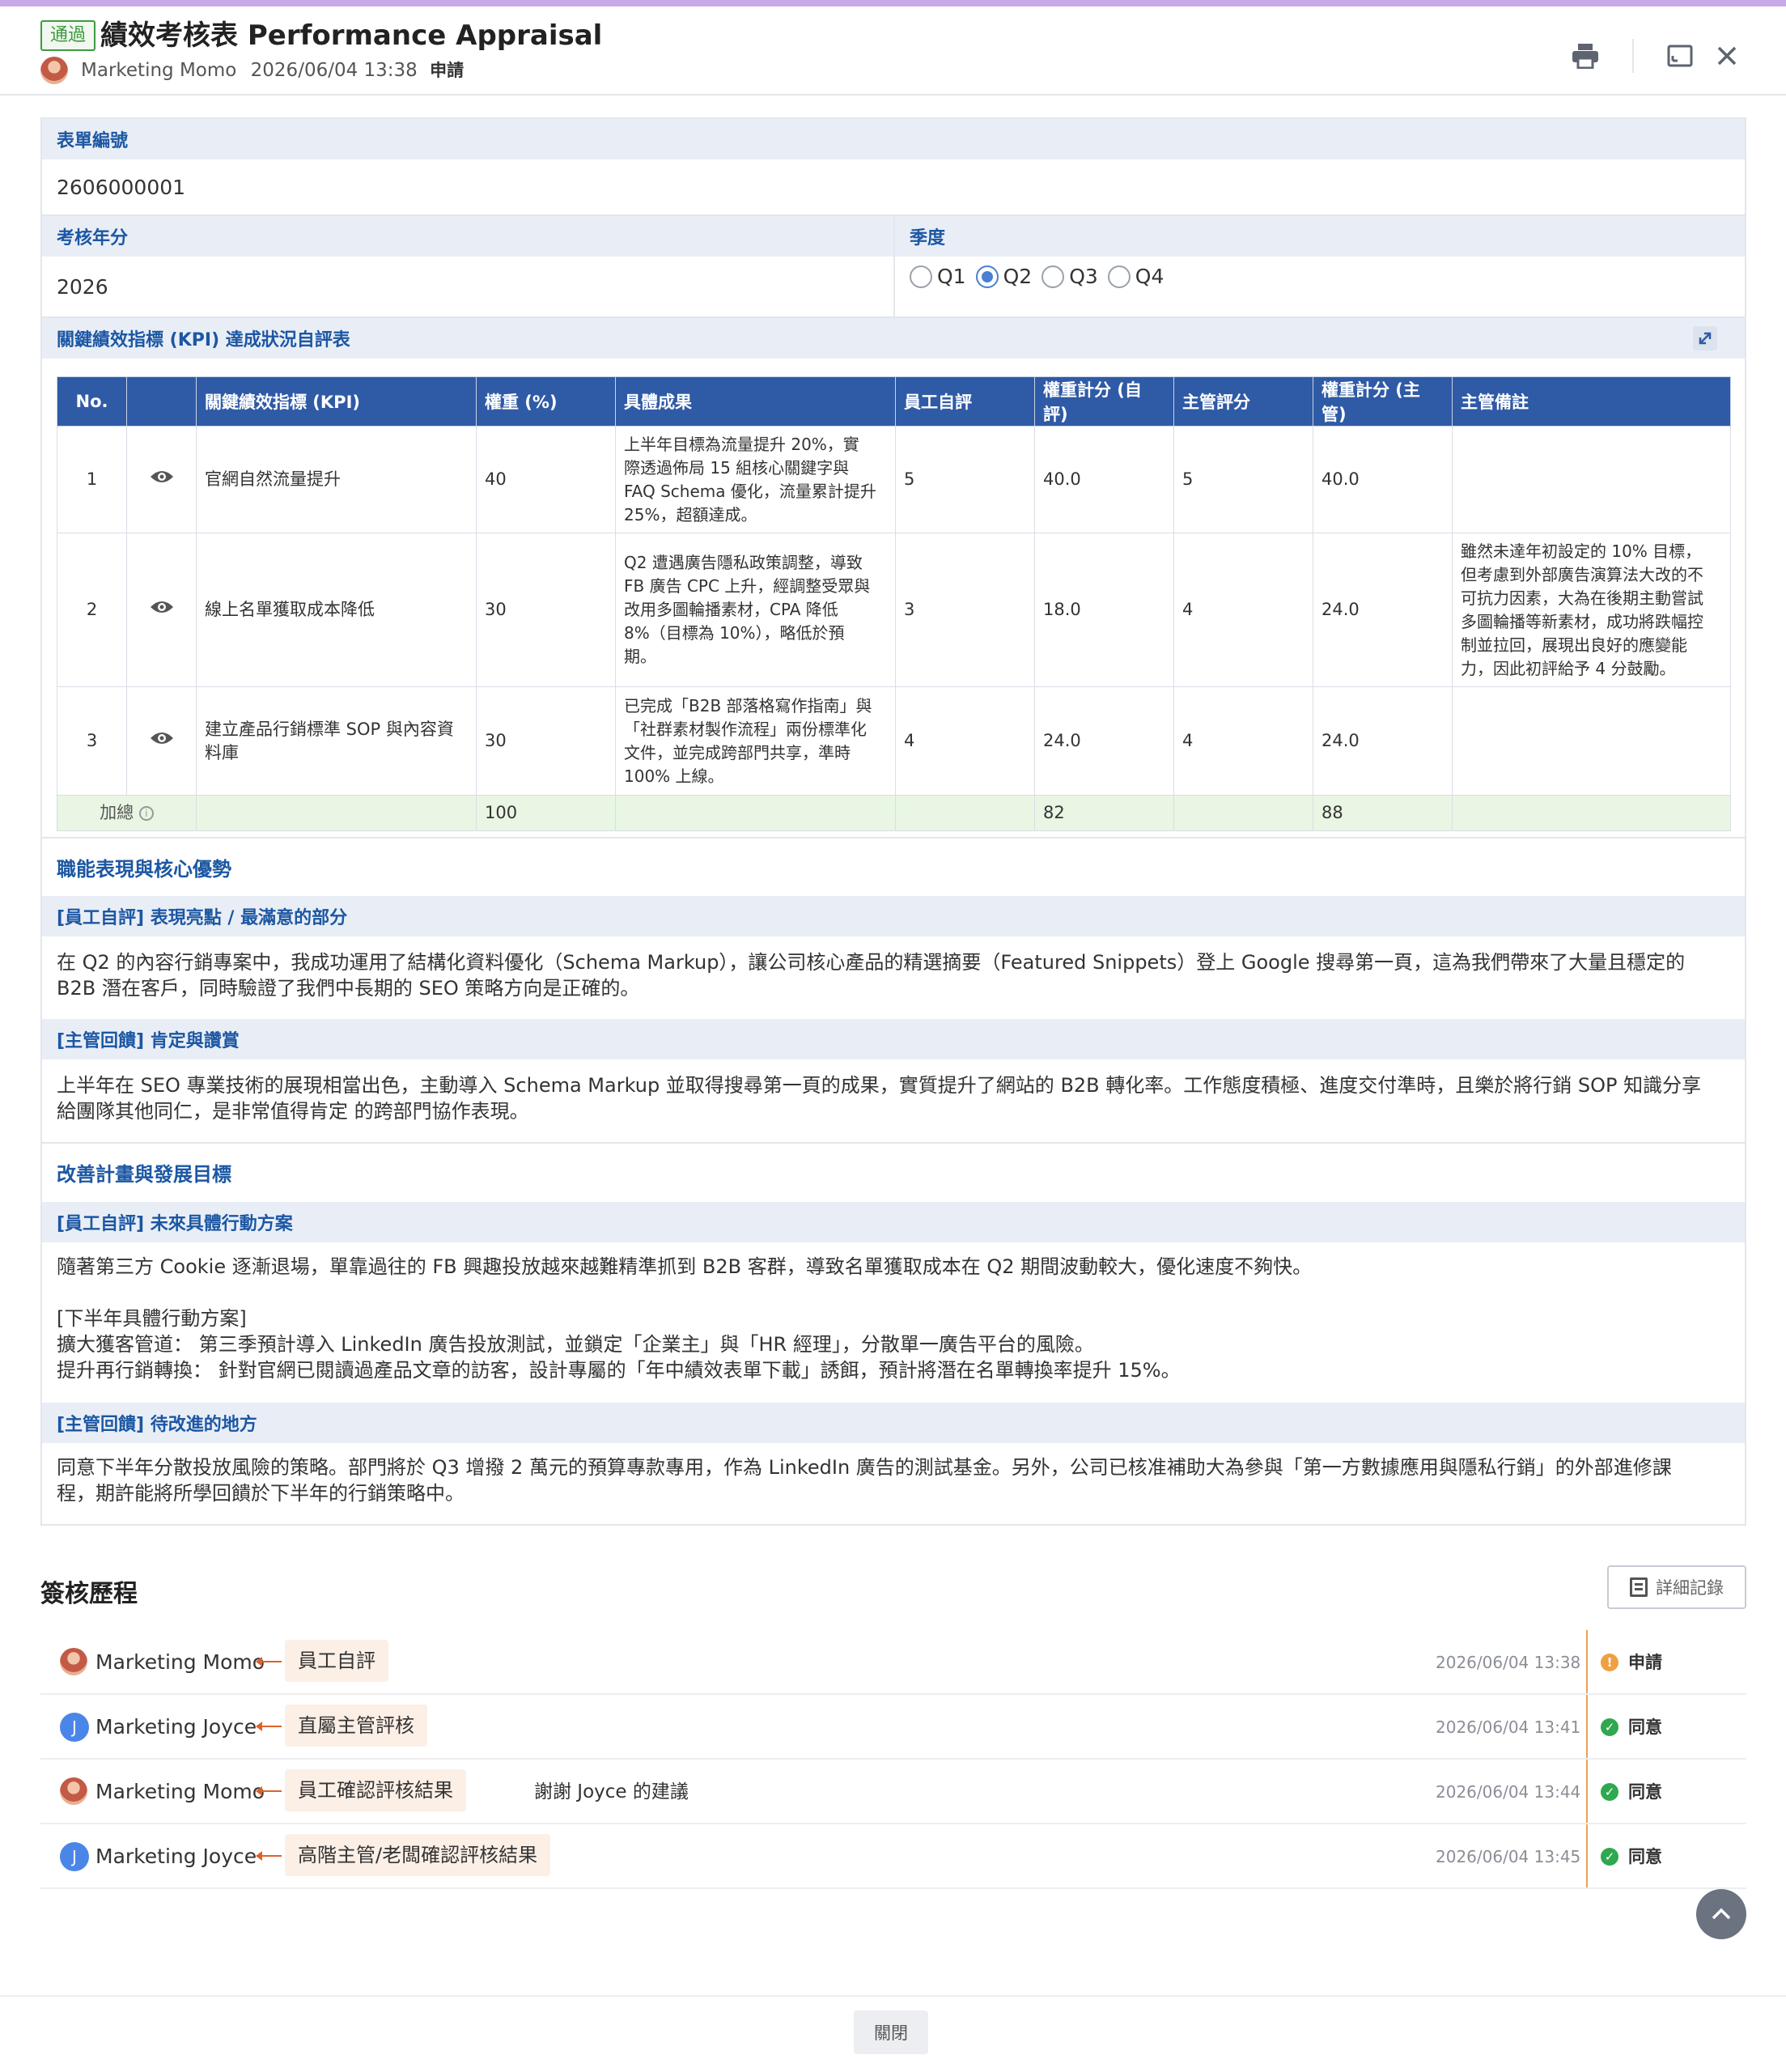  I want to click on history-time: 2026/06/04 13:38, so click(1508, 1662).